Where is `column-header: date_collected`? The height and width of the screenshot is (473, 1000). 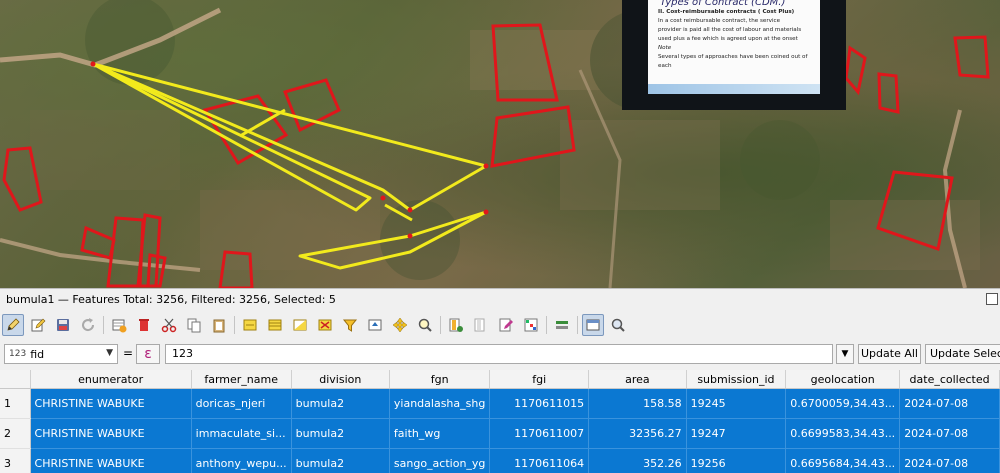 column-header: date_collected is located at coordinates (950, 379).